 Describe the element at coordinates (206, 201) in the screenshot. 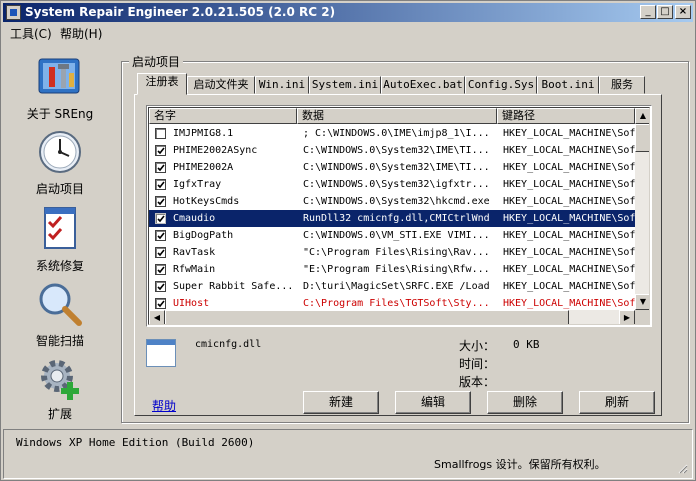

I see `row-name: HotKeysCmds` at that location.